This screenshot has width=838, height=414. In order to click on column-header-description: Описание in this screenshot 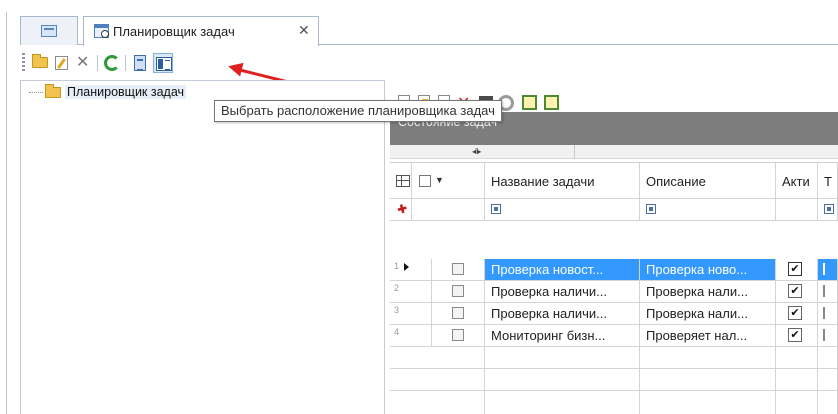, I will do `click(708, 181)`.